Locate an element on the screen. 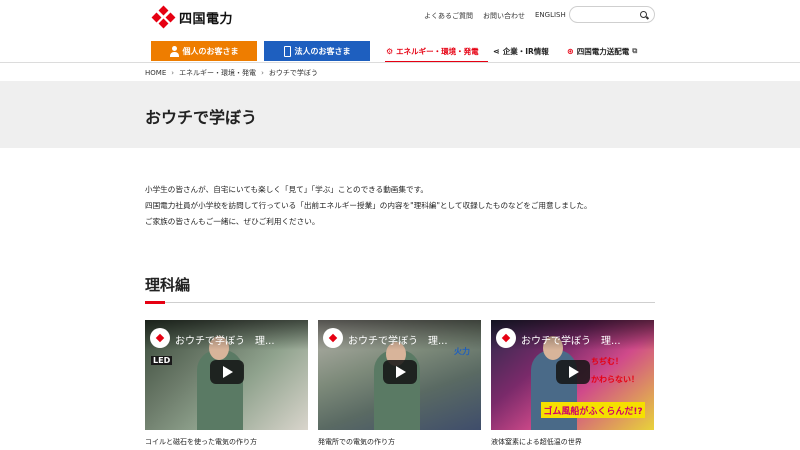 The height and width of the screenshot is (450, 800). energy-icon: ⚙ is located at coordinates (390, 51).